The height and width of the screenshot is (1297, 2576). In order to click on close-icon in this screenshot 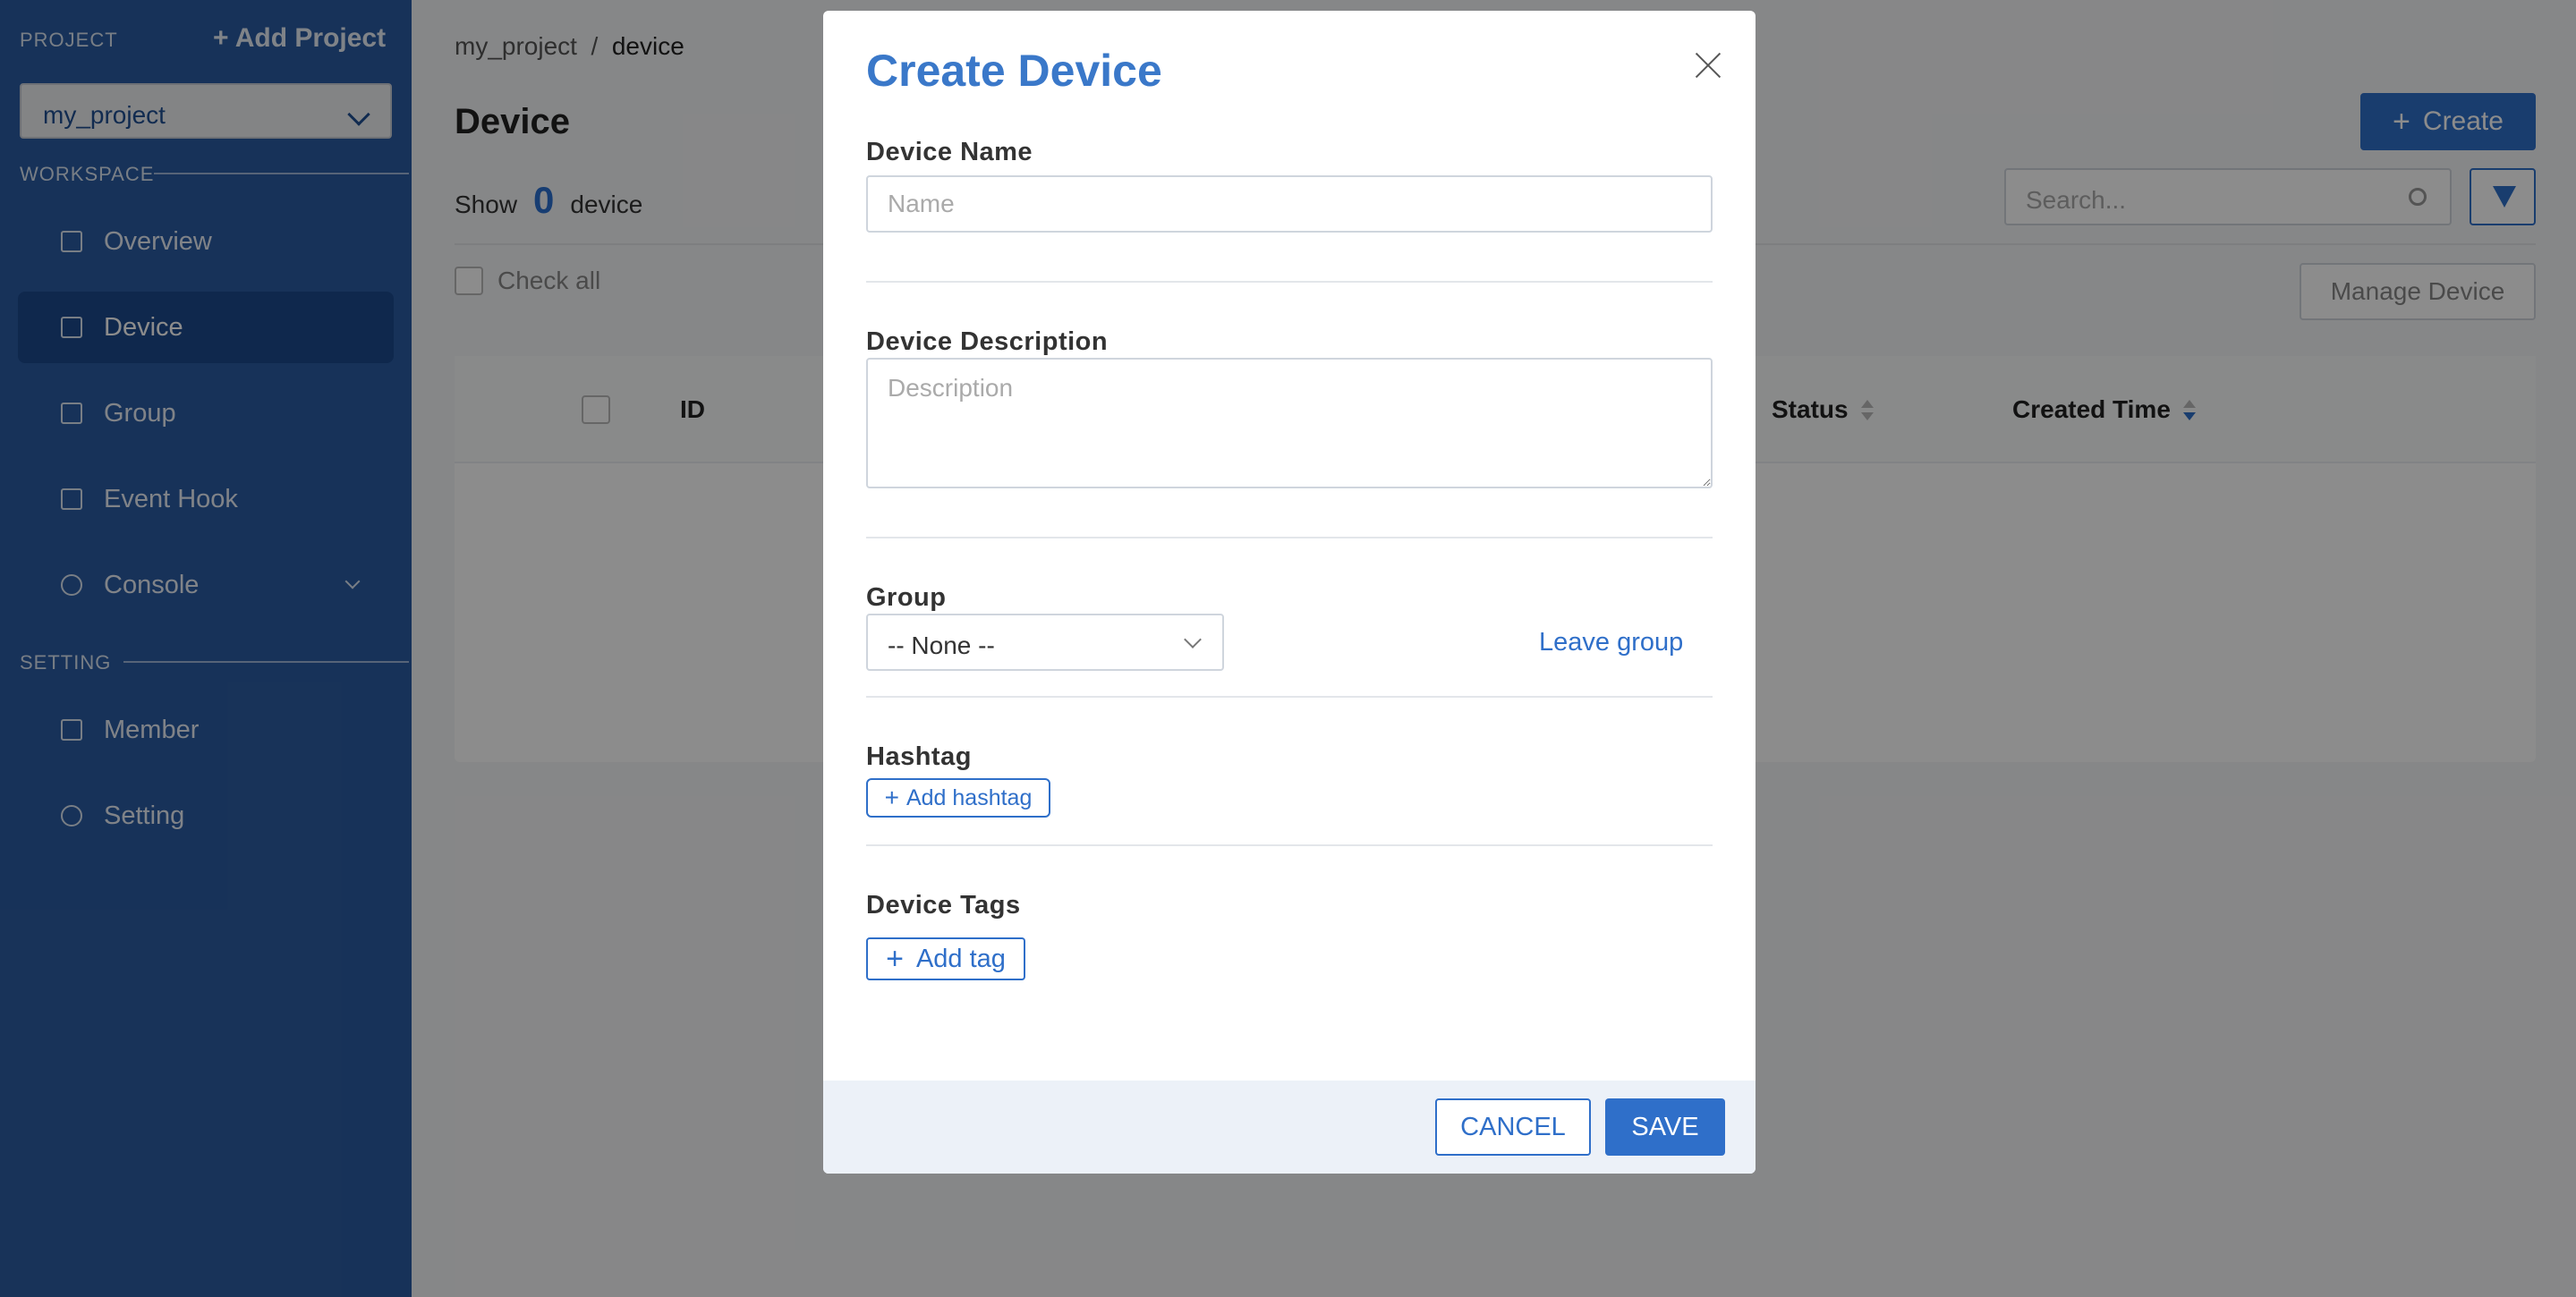, I will do `click(1708, 65)`.